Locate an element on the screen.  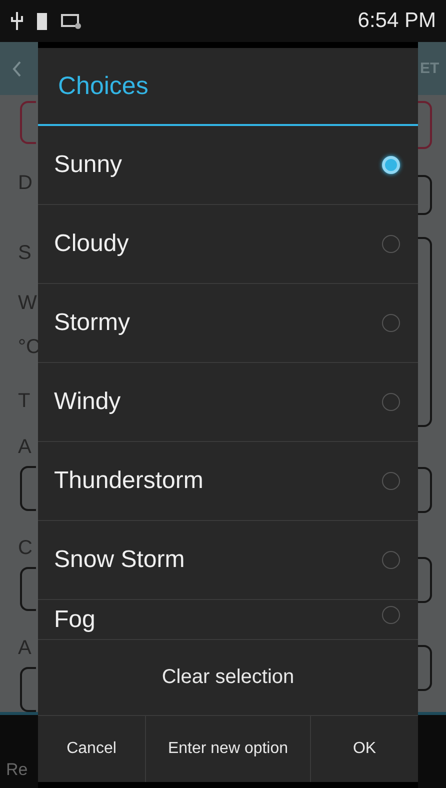
nav-label: Re is located at coordinates (17, 770).